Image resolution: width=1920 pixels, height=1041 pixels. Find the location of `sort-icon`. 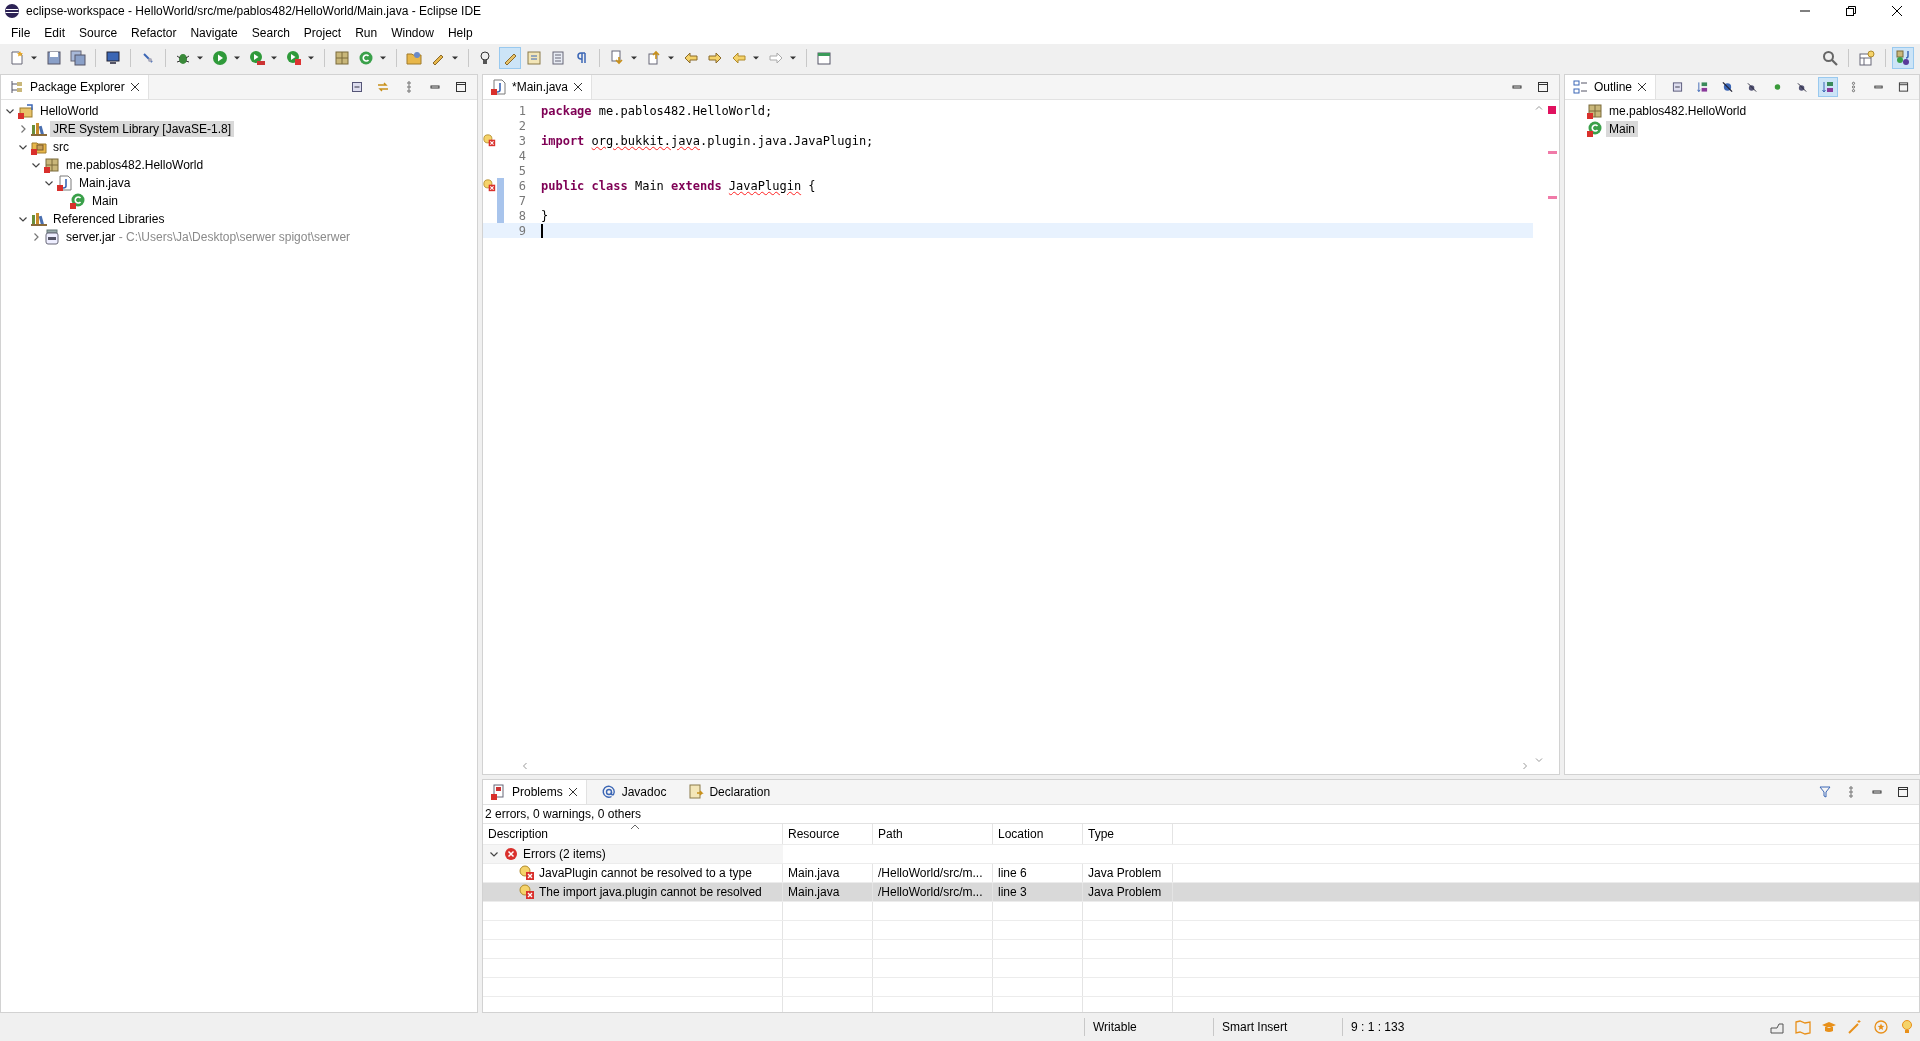

sort-icon is located at coordinates (1703, 87).